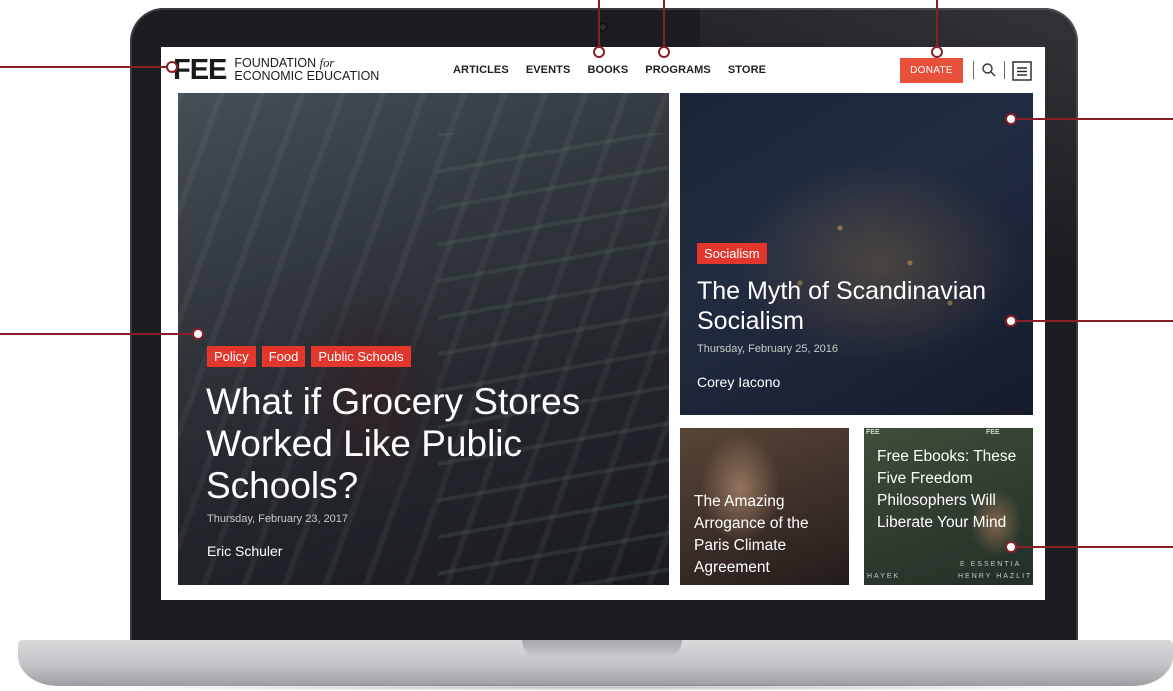 This screenshot has height=691, width=1173. I want to click on secondary-tags: Socialism, so click(735, 253).